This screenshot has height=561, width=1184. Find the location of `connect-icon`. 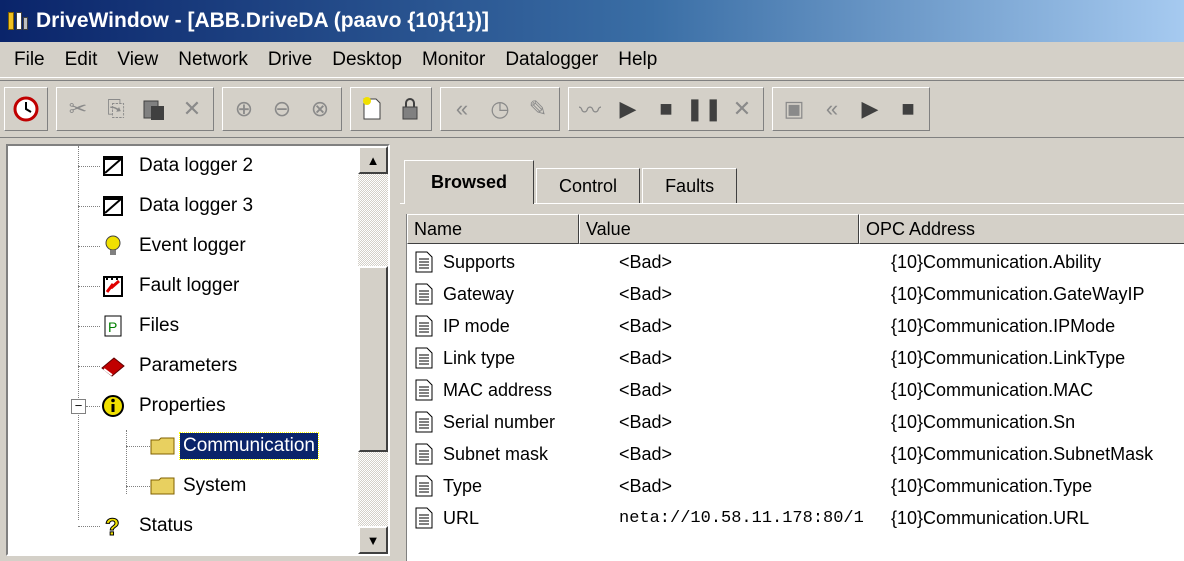

connect-icon is located at coordinates (26, 109).